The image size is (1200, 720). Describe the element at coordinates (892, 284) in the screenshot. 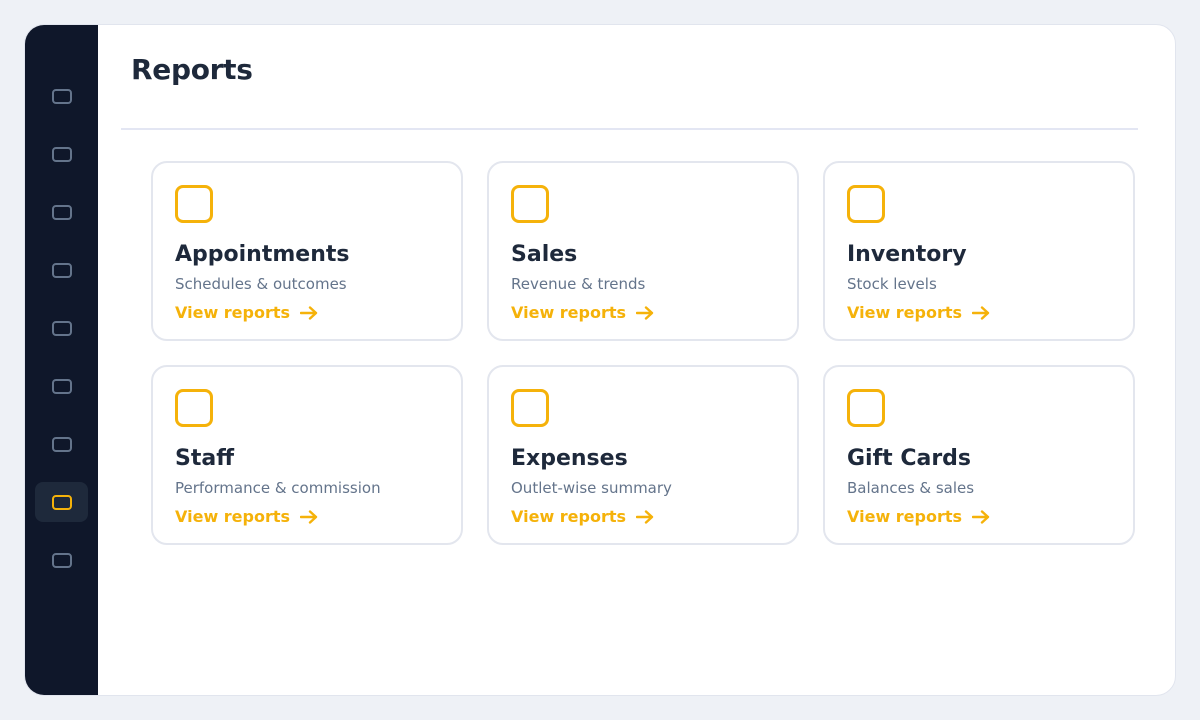

I see `card-subtitle: Stock levels` at that location.